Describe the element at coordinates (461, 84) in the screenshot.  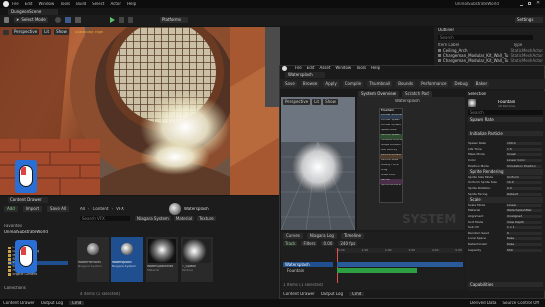
I see `niagara-debug-button: Debug` at that location.